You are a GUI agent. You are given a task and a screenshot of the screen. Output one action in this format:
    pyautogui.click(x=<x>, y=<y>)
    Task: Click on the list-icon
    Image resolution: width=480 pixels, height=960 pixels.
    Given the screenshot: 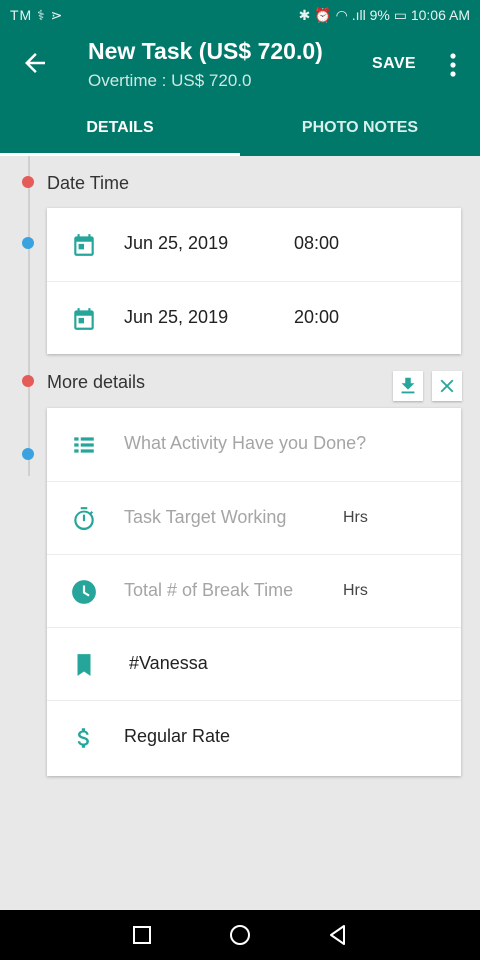 What is the action you would take?
    pyautogui.click(x=84, y=445)
    